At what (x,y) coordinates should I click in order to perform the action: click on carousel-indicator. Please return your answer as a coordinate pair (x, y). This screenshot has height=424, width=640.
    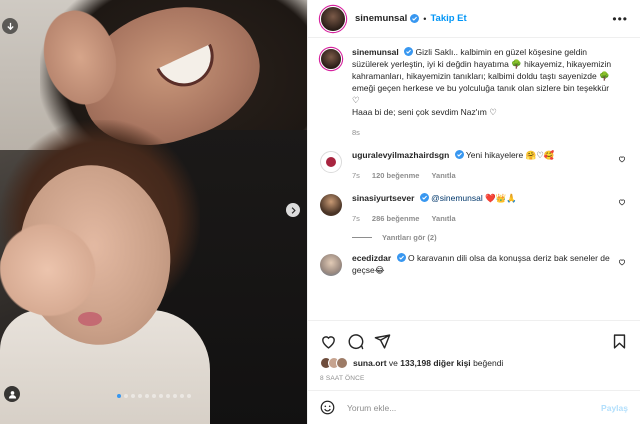
    Looking at the image, I should click on (153, 396).